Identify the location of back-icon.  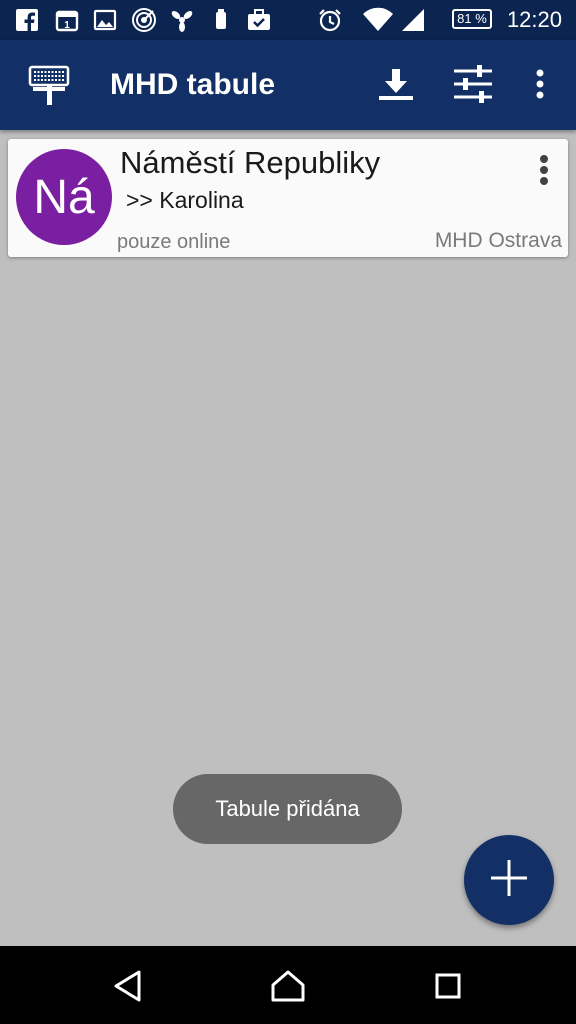
(128, 986).